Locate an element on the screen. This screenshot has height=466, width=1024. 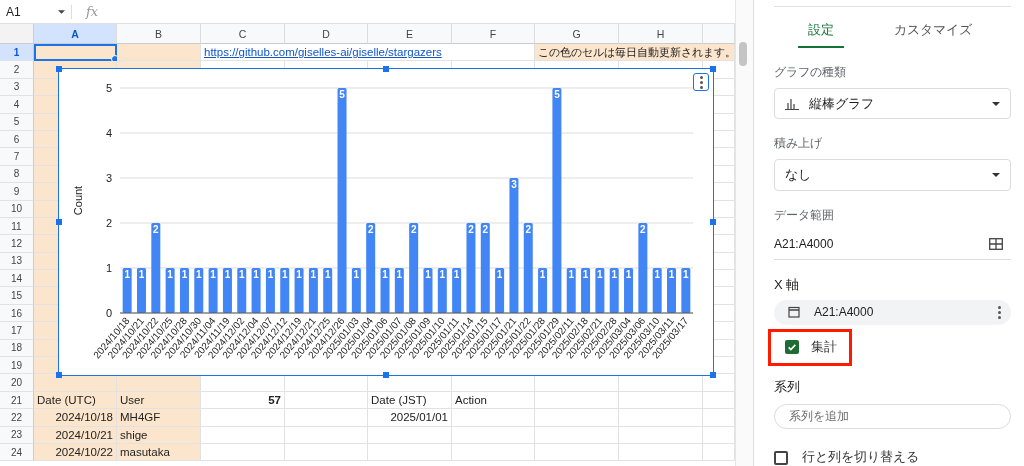
url-link-cell: https://github.com/giselles-ai/giselle/stargazers is located at coordinates (368, 53).